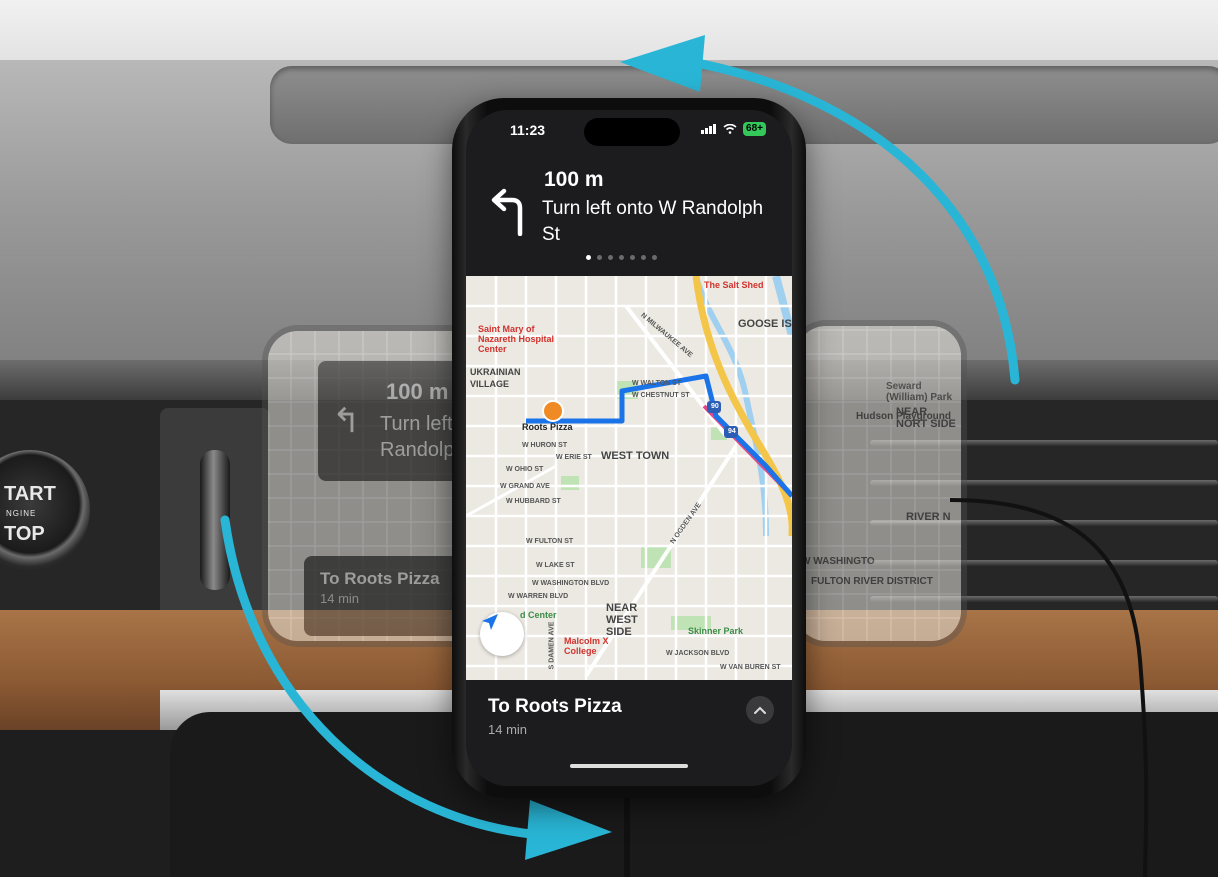 This screenshot has width=1218, height=877. I want to click on trip-destination: To Roots Pizza, so click(555, 706).